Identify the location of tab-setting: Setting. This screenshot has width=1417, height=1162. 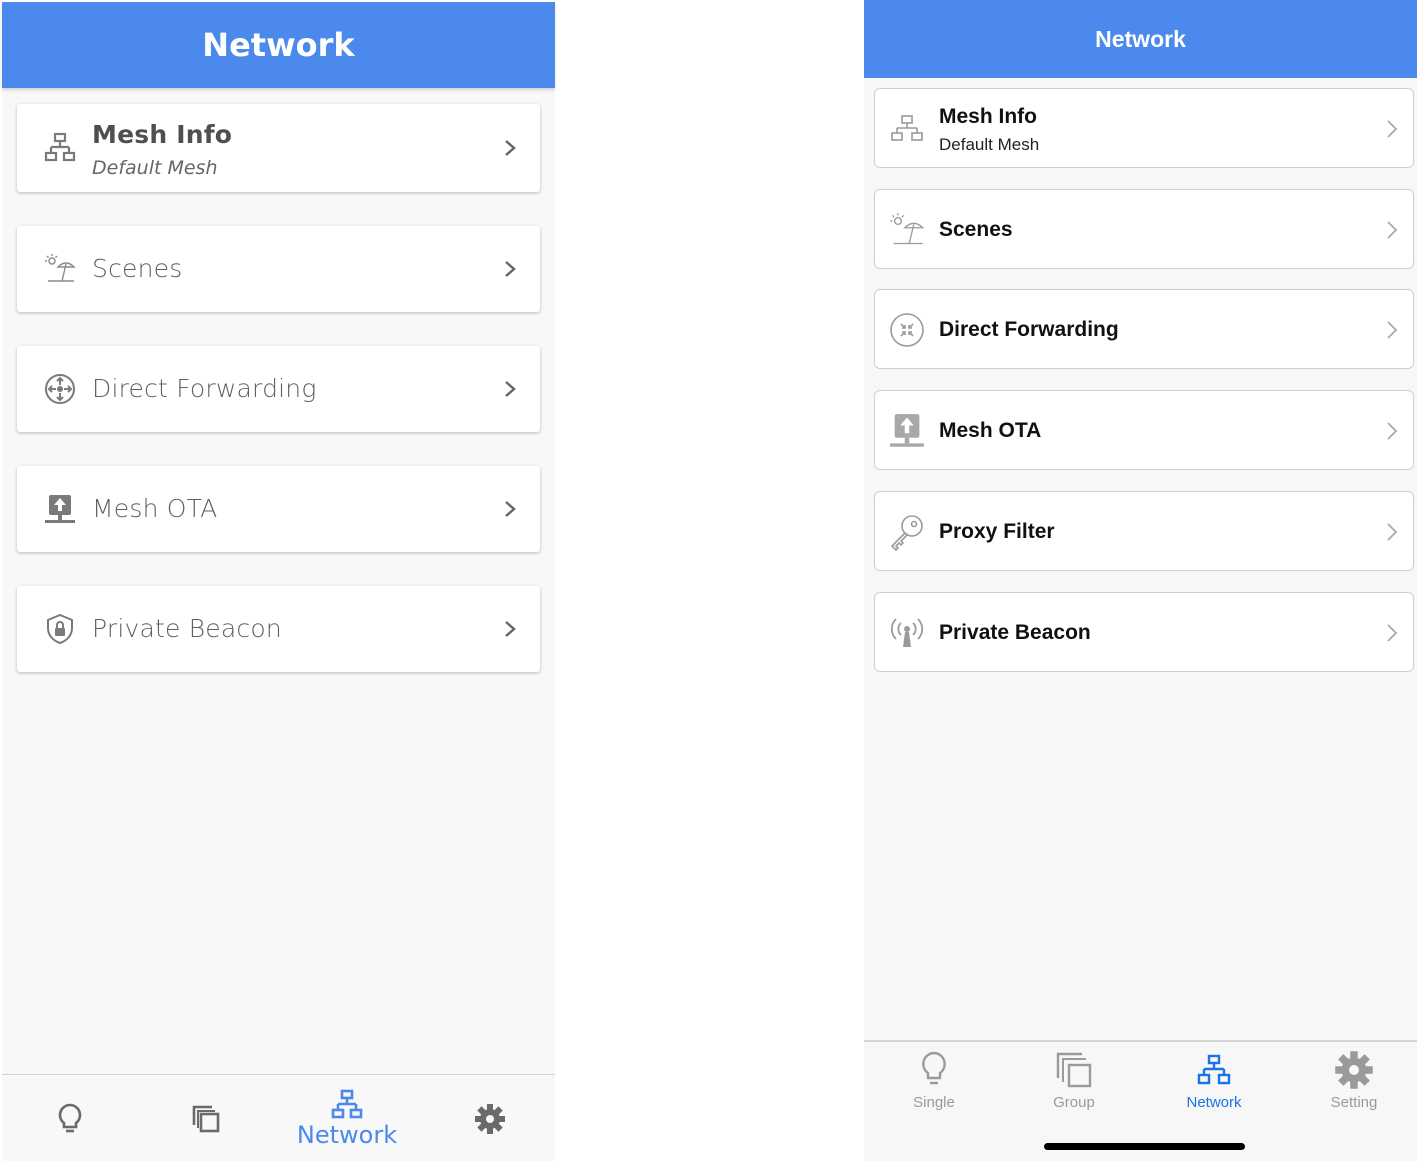
(1350, 1080).